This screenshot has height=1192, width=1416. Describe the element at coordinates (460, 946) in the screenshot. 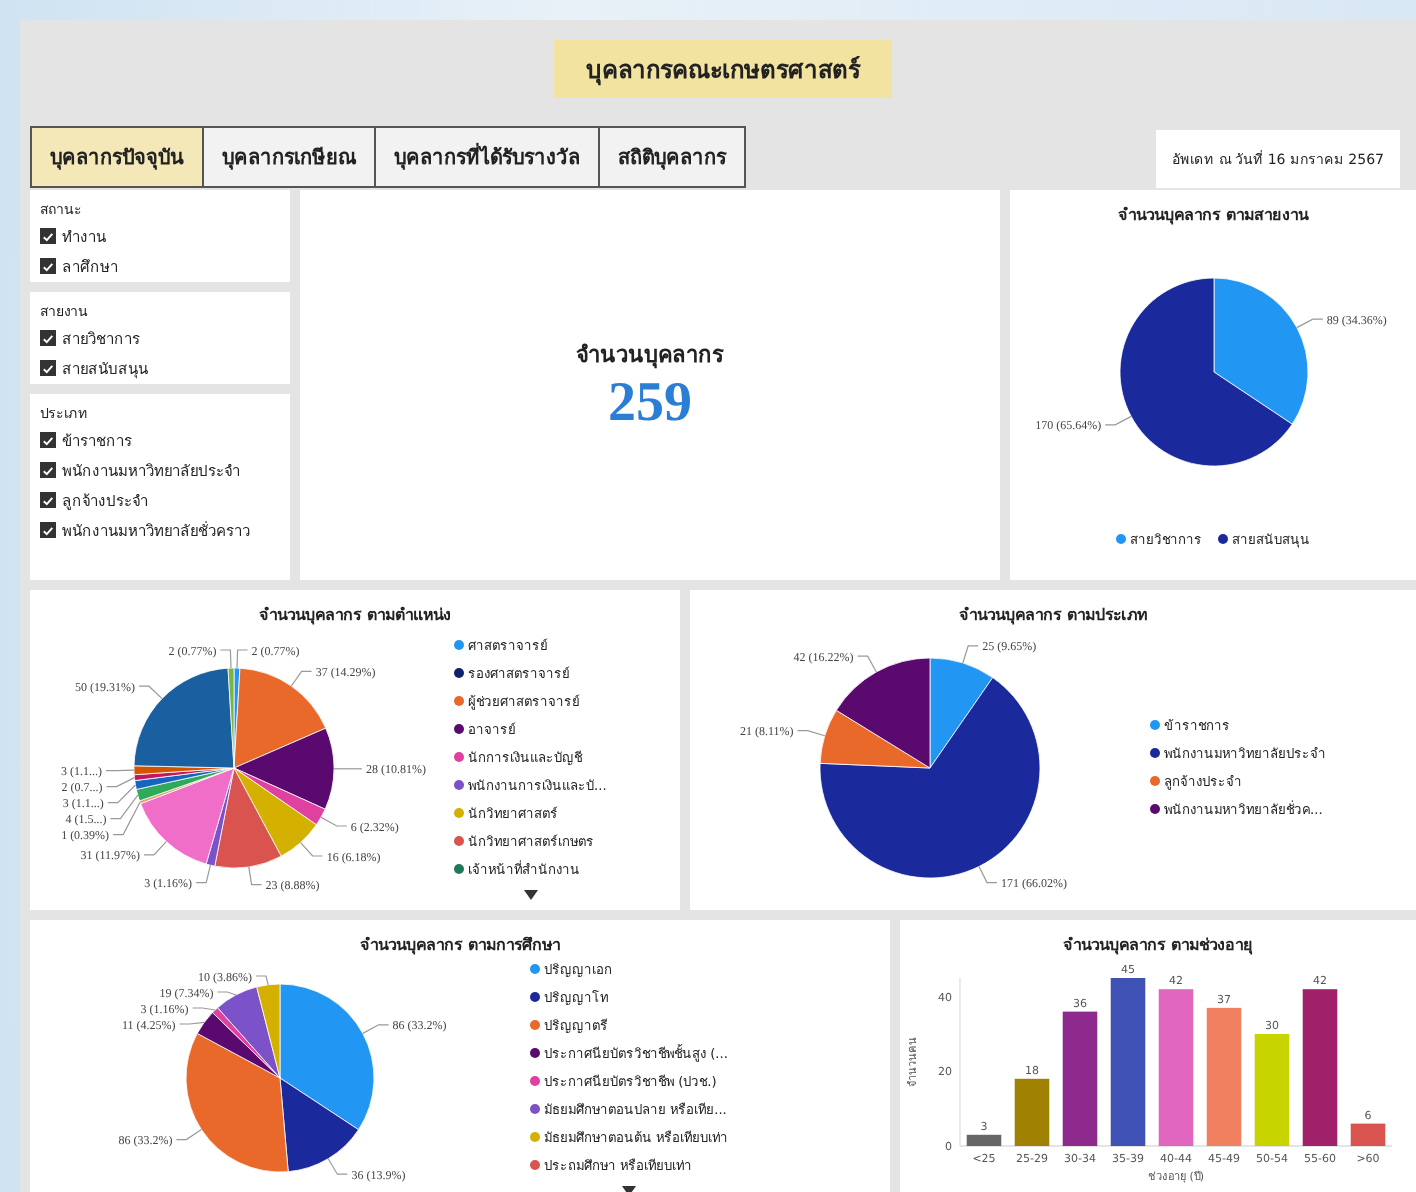

I see `chart-title: จำนวนบุคลากร ตามการศึกษา` at that location.